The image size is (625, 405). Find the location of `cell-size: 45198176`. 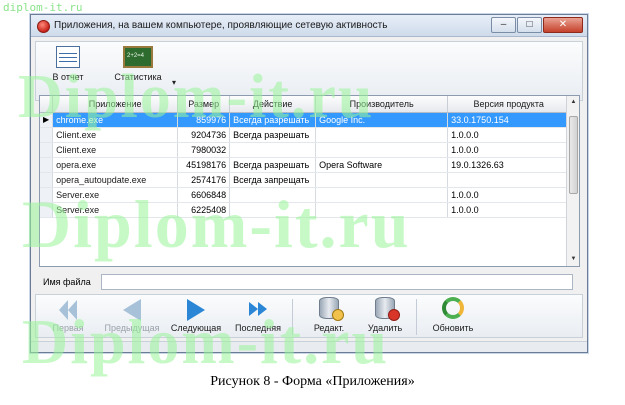

cell-size: 45198176 is located at coordinates (204, 165).